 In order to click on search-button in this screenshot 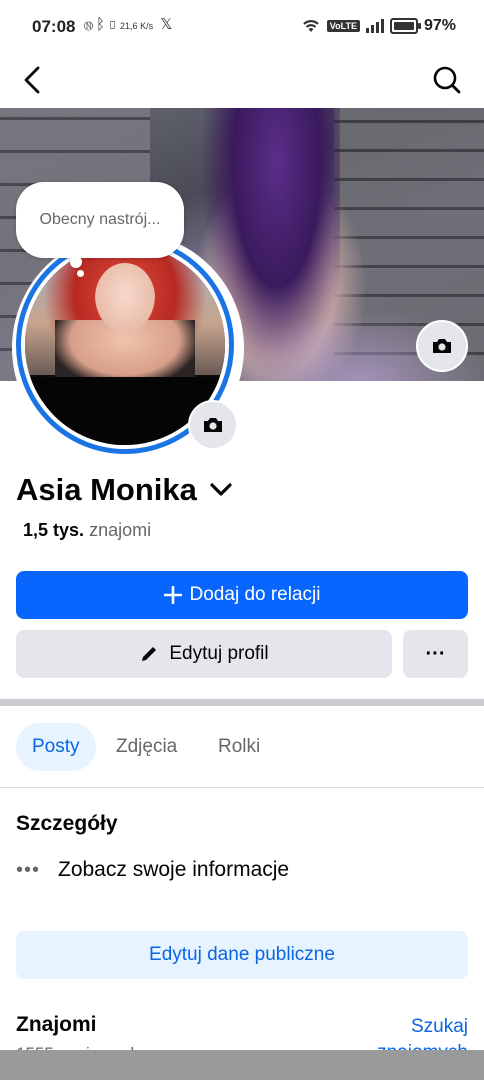, I will do `click(447, 80)`.